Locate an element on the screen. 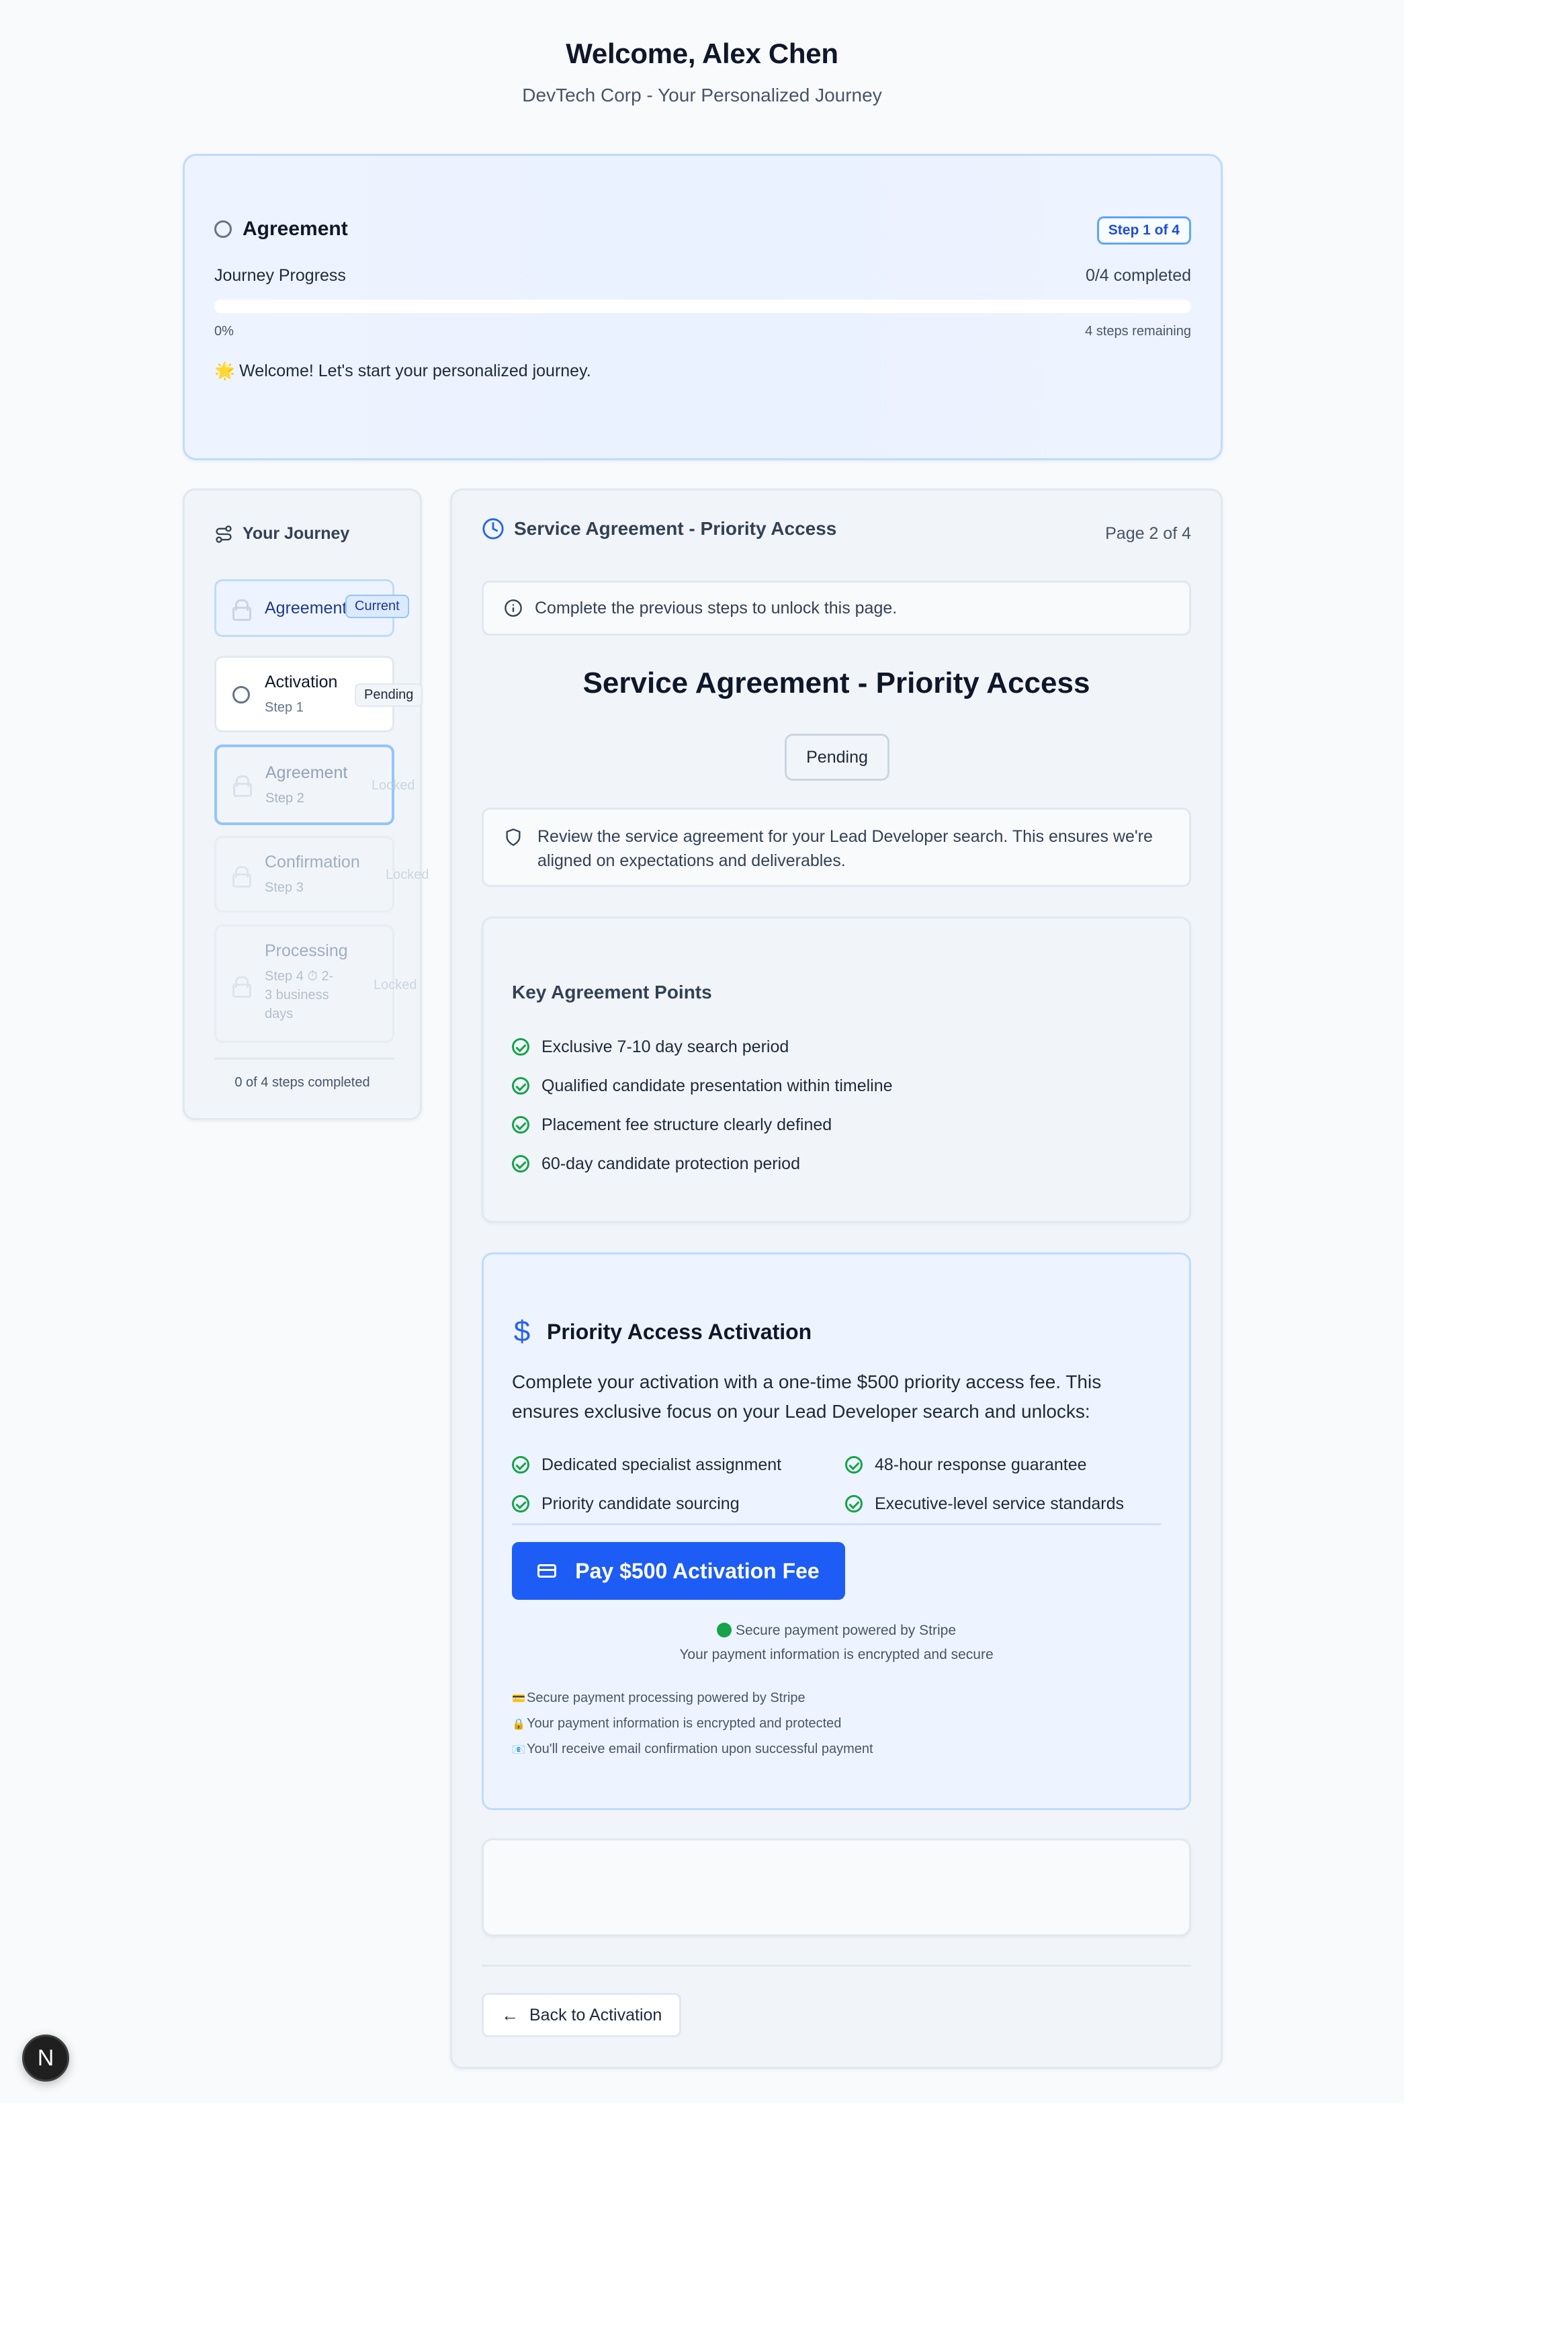 This screenshot has height=2349, width=1568. list-item: Placement fee structure clearly defined is located at coordinates (702, 1124).